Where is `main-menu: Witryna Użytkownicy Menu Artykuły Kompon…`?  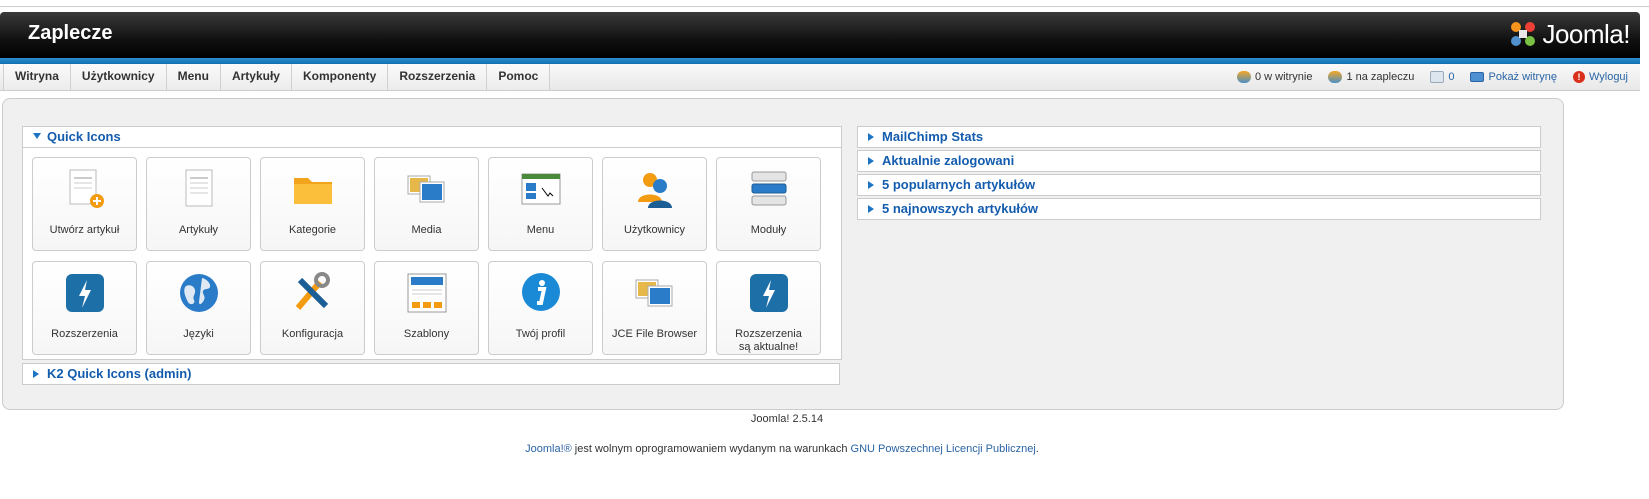
main-menu: Witryna Użytkownicy Menu Artykuły Kompon… is located at coordinates (277, 77).